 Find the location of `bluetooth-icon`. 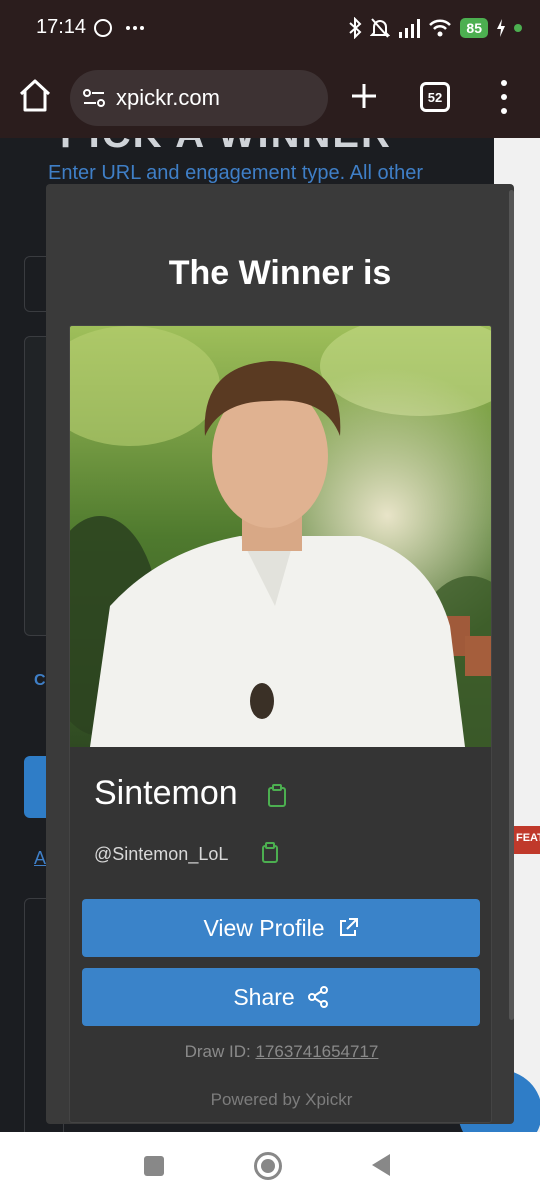

bluetooth-icon is located at coordinates (355, 28).